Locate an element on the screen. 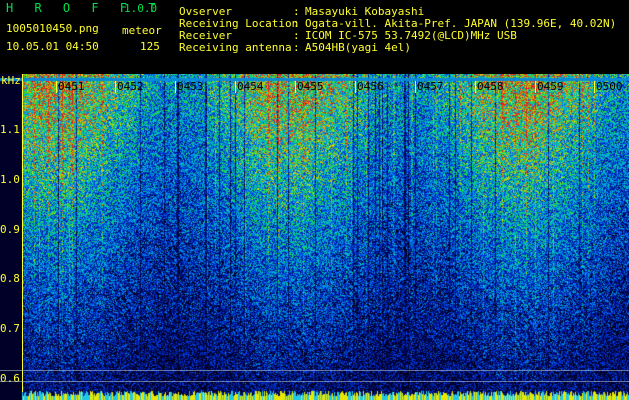 The height and width of the screenshot is (400, 629). file-name: 1005010450.png is located at coordinates (52, 28).